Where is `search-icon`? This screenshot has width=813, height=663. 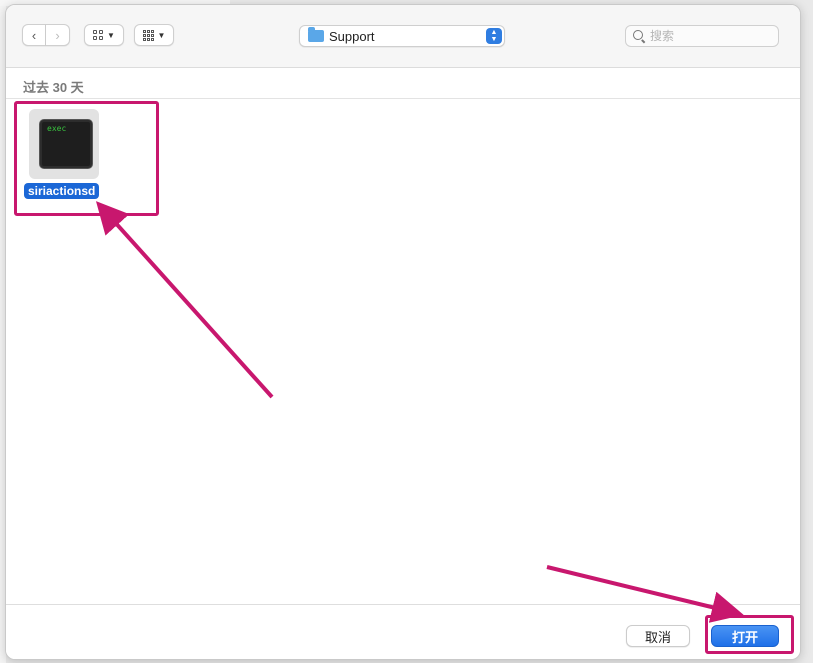
search-icon is located at coordinates (639, 36).